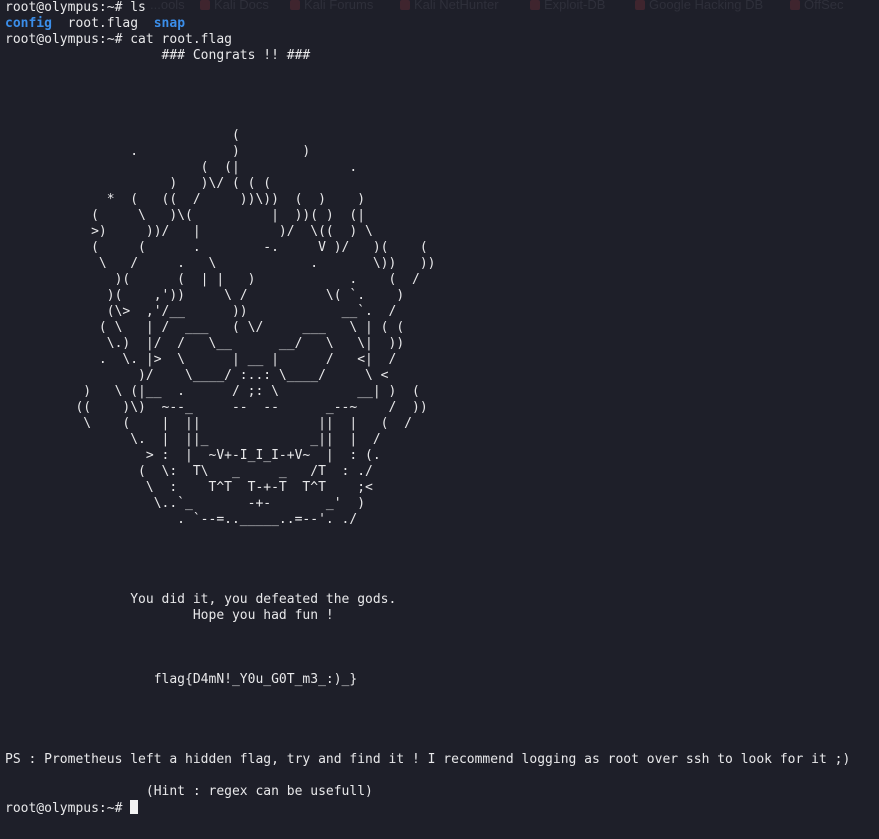  I want to click on command-ls: ls, so click(138, 7).